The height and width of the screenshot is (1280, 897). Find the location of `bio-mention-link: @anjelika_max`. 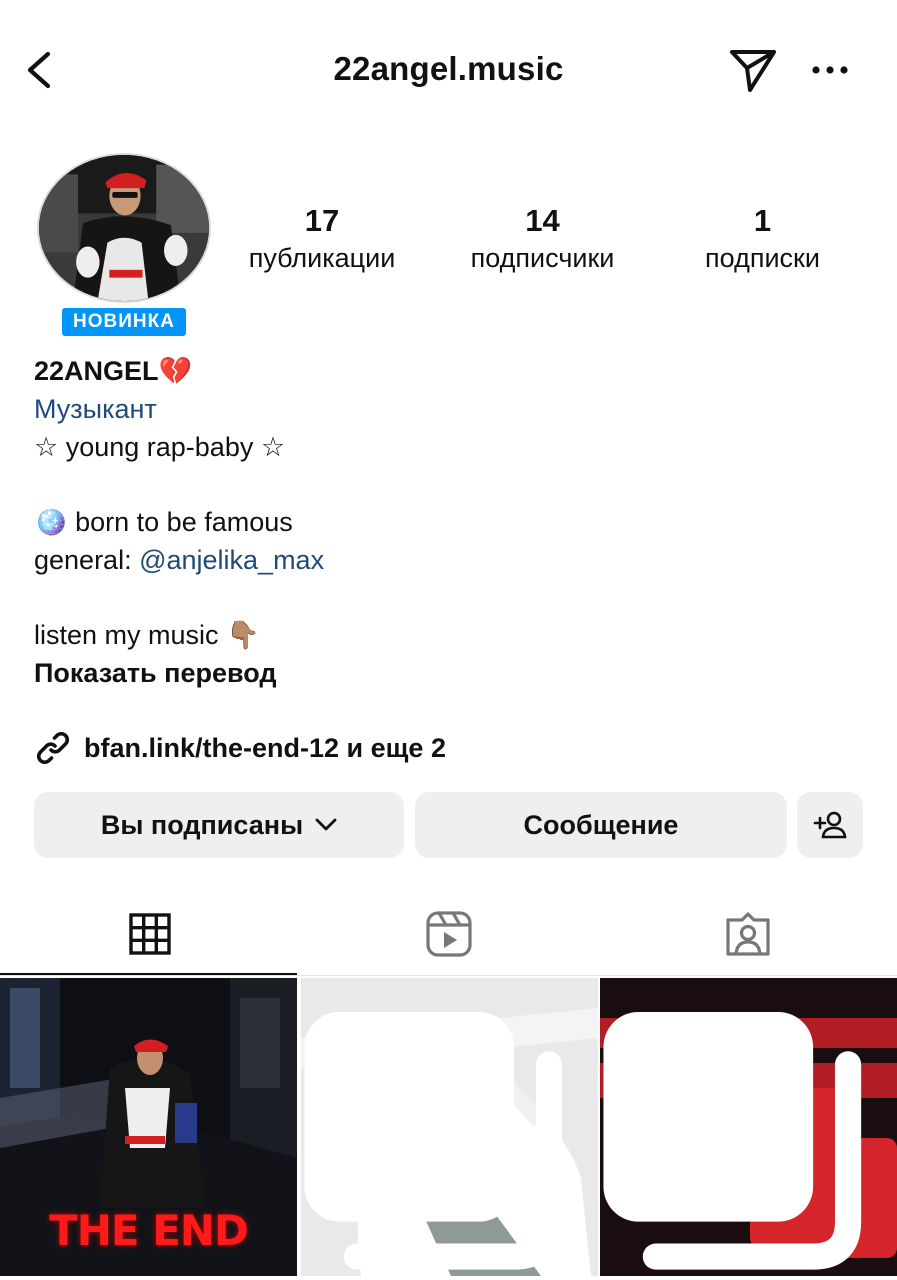

bio-mention-link: @anjelika_max is located at coordinates (231, 560).